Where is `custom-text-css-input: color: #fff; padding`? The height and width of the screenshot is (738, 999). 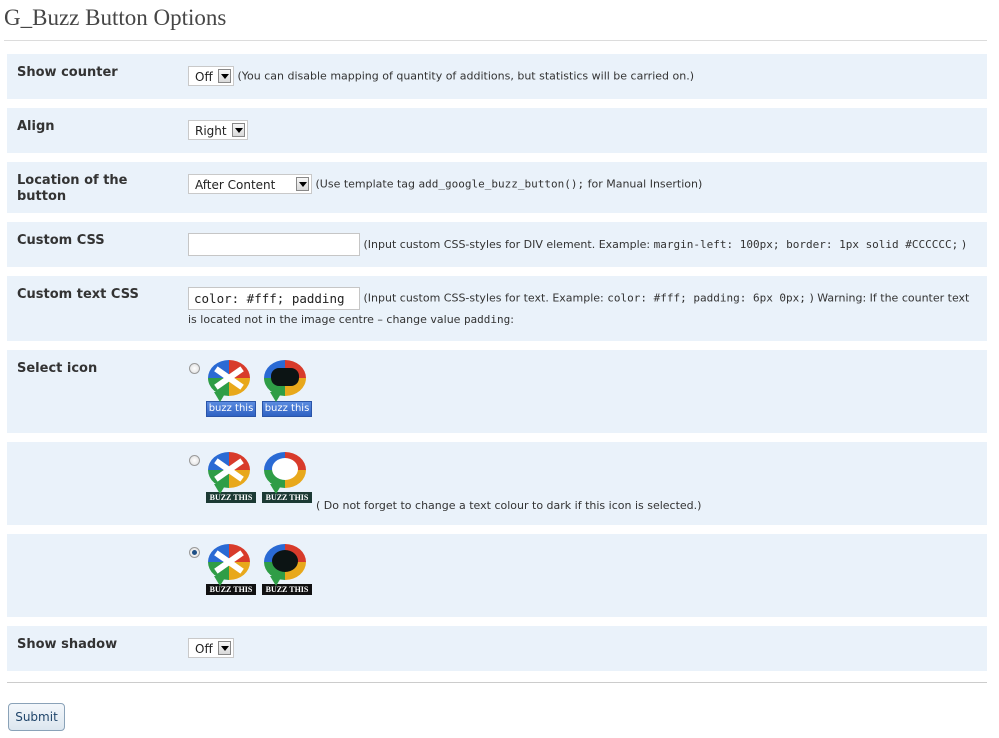
custom-text-css-input: color: #fff; padding is located at coordinates (274, 298).